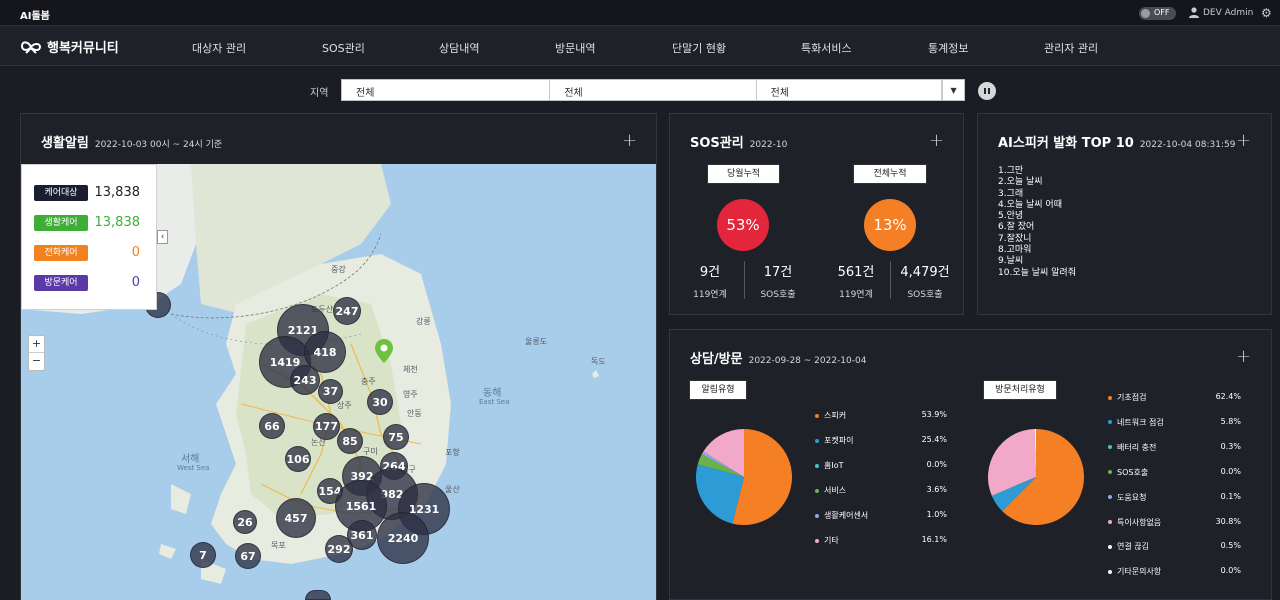 This screenshot has height=600, width=1280. What do you see at coordinates (629, 141) in the screenshot?
I see `life-alert-plus-icon: +` at bounding box center [629, 141].